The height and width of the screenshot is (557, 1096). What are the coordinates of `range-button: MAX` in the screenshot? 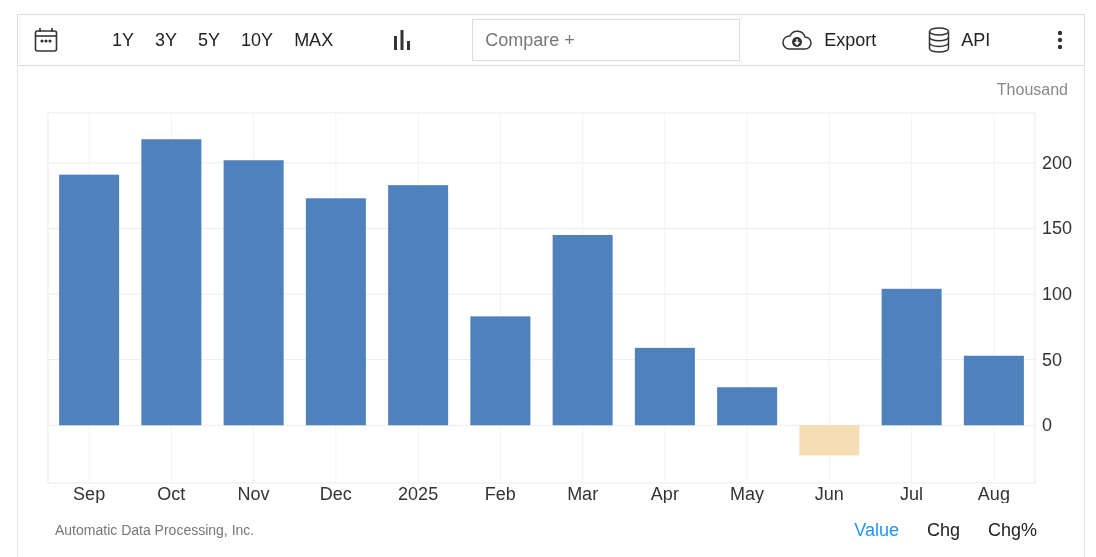 It's located at (314, 40).